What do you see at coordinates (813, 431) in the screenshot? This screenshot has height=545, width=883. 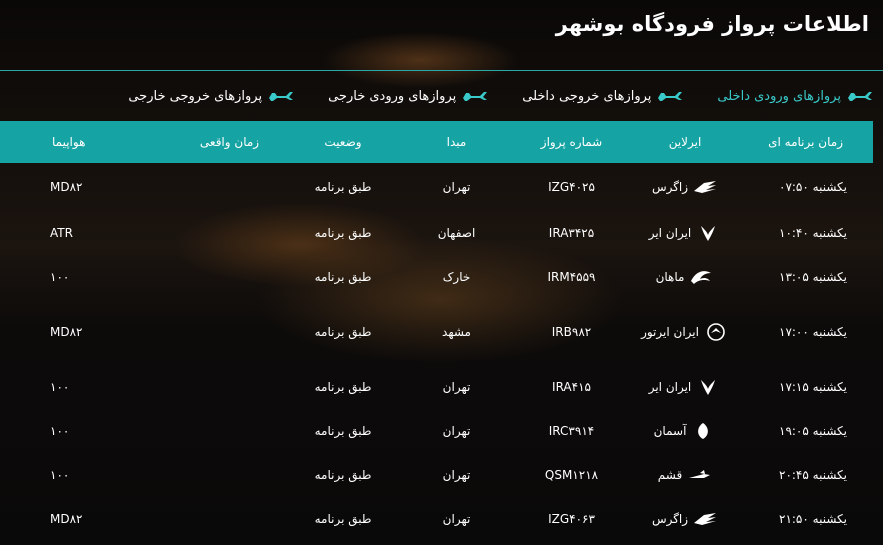 I see `scheduled-time: یکشنبه ۱۹:۰۵` at bounding box center [813, 431].